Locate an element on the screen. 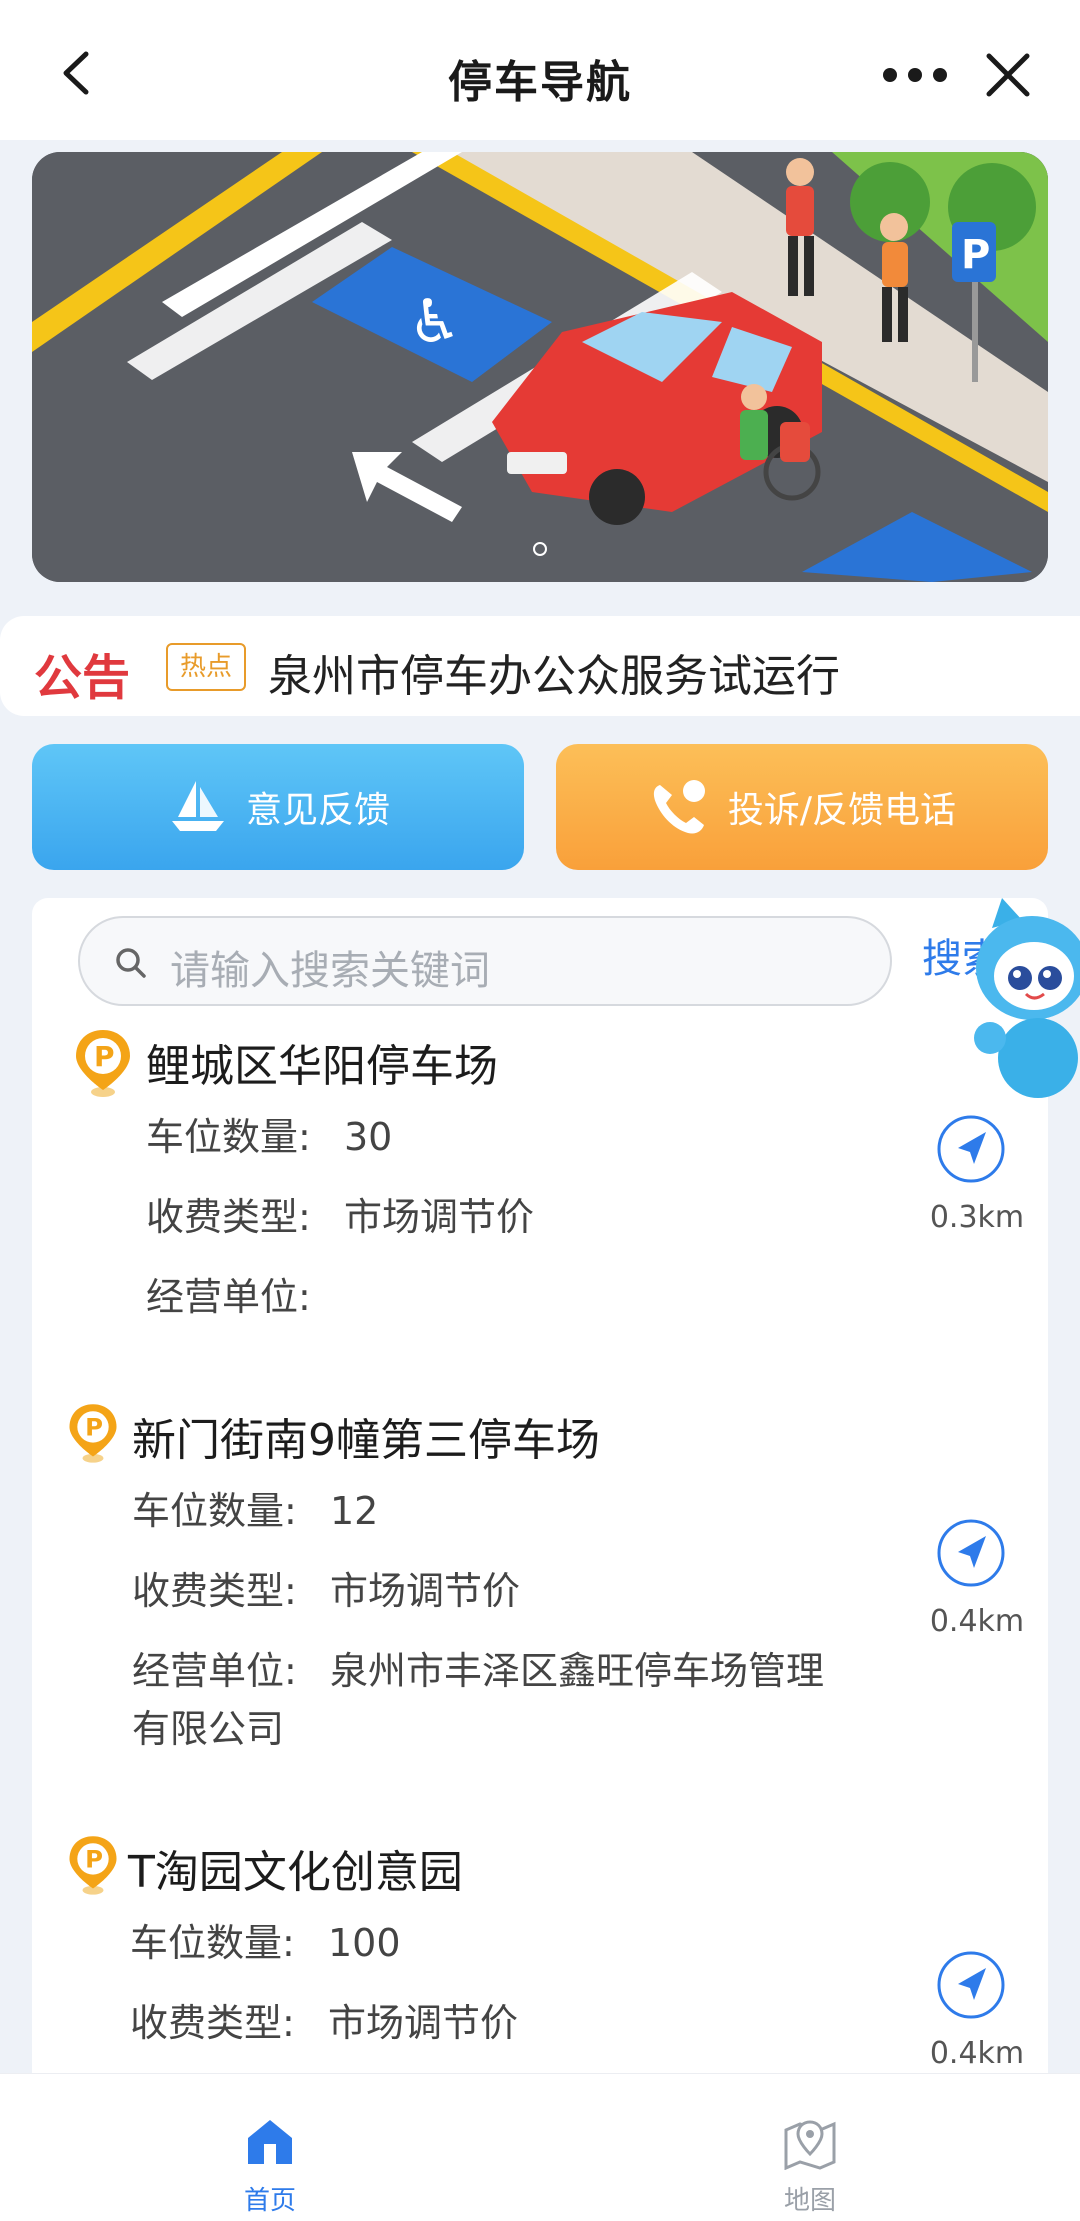  notice-bar: 公告 热点 泉州市停车办公众服务试运行 is located at coordinates (540, 666).